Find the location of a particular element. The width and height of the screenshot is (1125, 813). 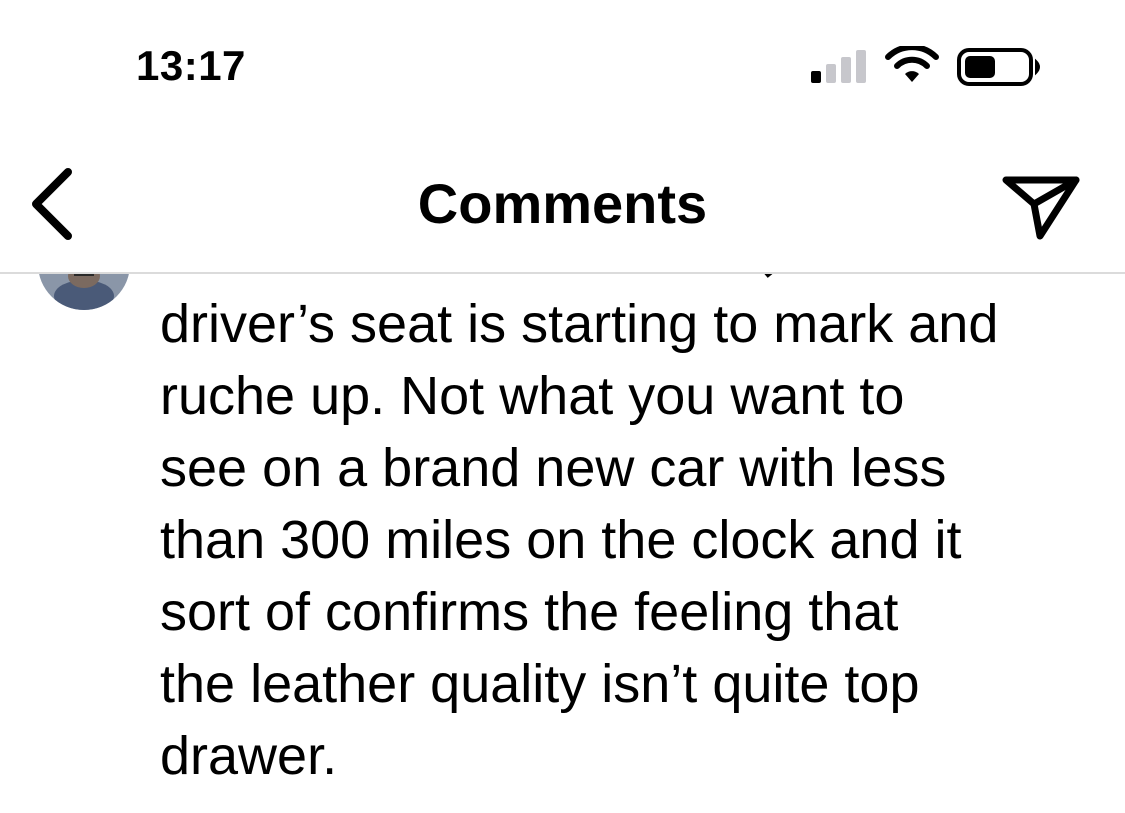

status-time: 13:17 is located at coordinates (191, 65).